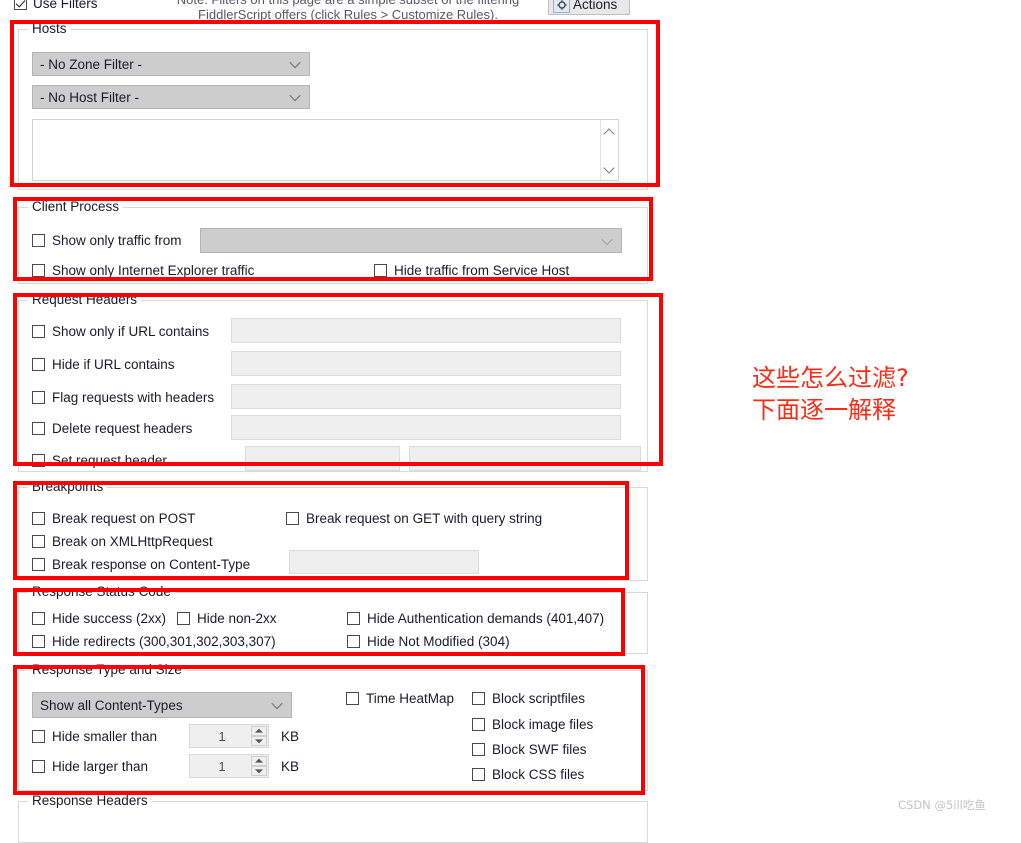  I want to click on show-only-url-contains-row: Show only if URL contains, so click(120, 331).